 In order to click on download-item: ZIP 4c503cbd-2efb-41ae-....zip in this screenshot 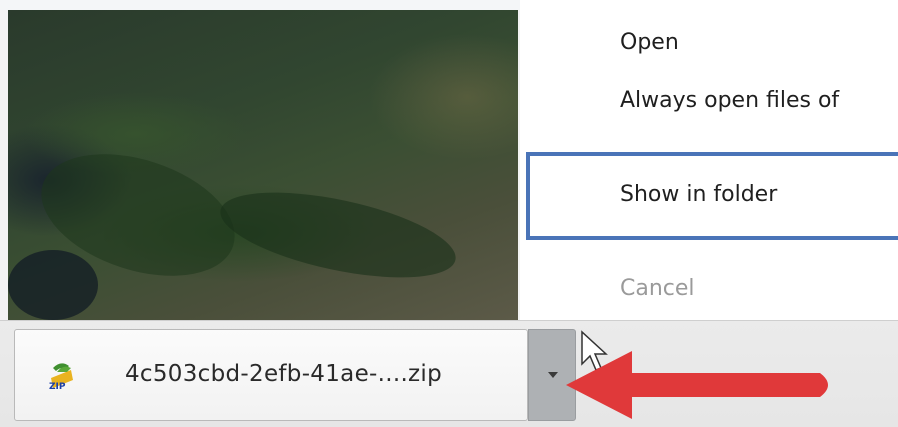, I will do `click(271, 375)`.